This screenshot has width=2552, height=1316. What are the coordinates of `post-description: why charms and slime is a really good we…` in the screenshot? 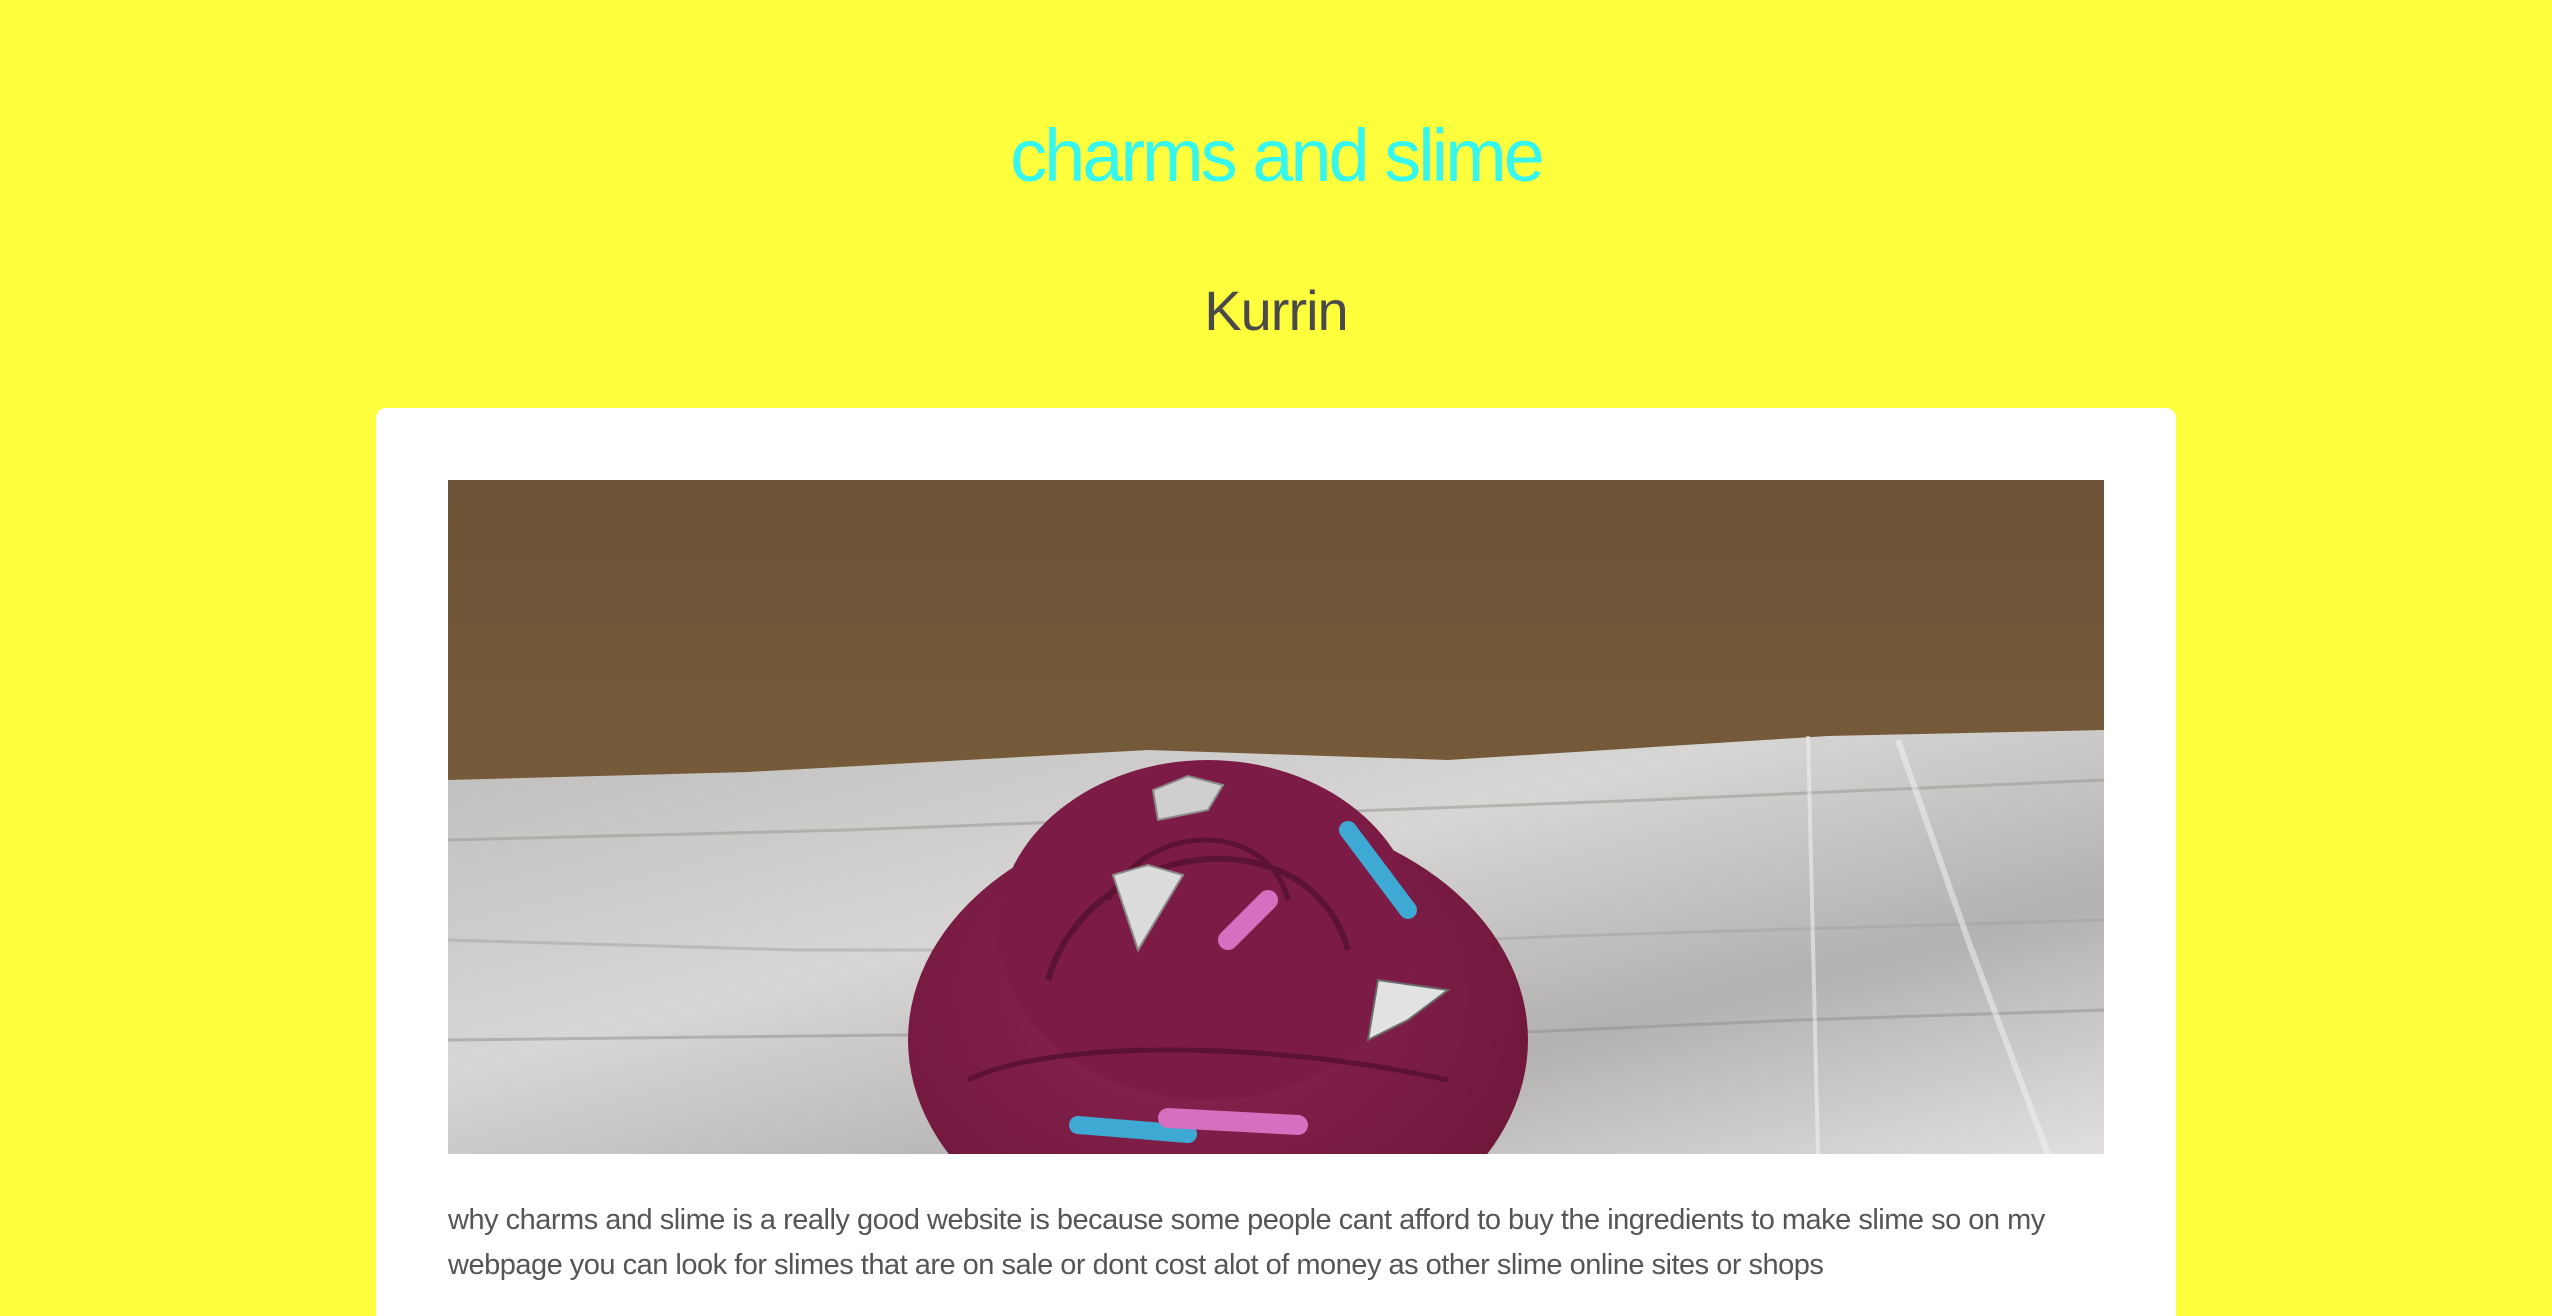 It's located at (1246, 1242).